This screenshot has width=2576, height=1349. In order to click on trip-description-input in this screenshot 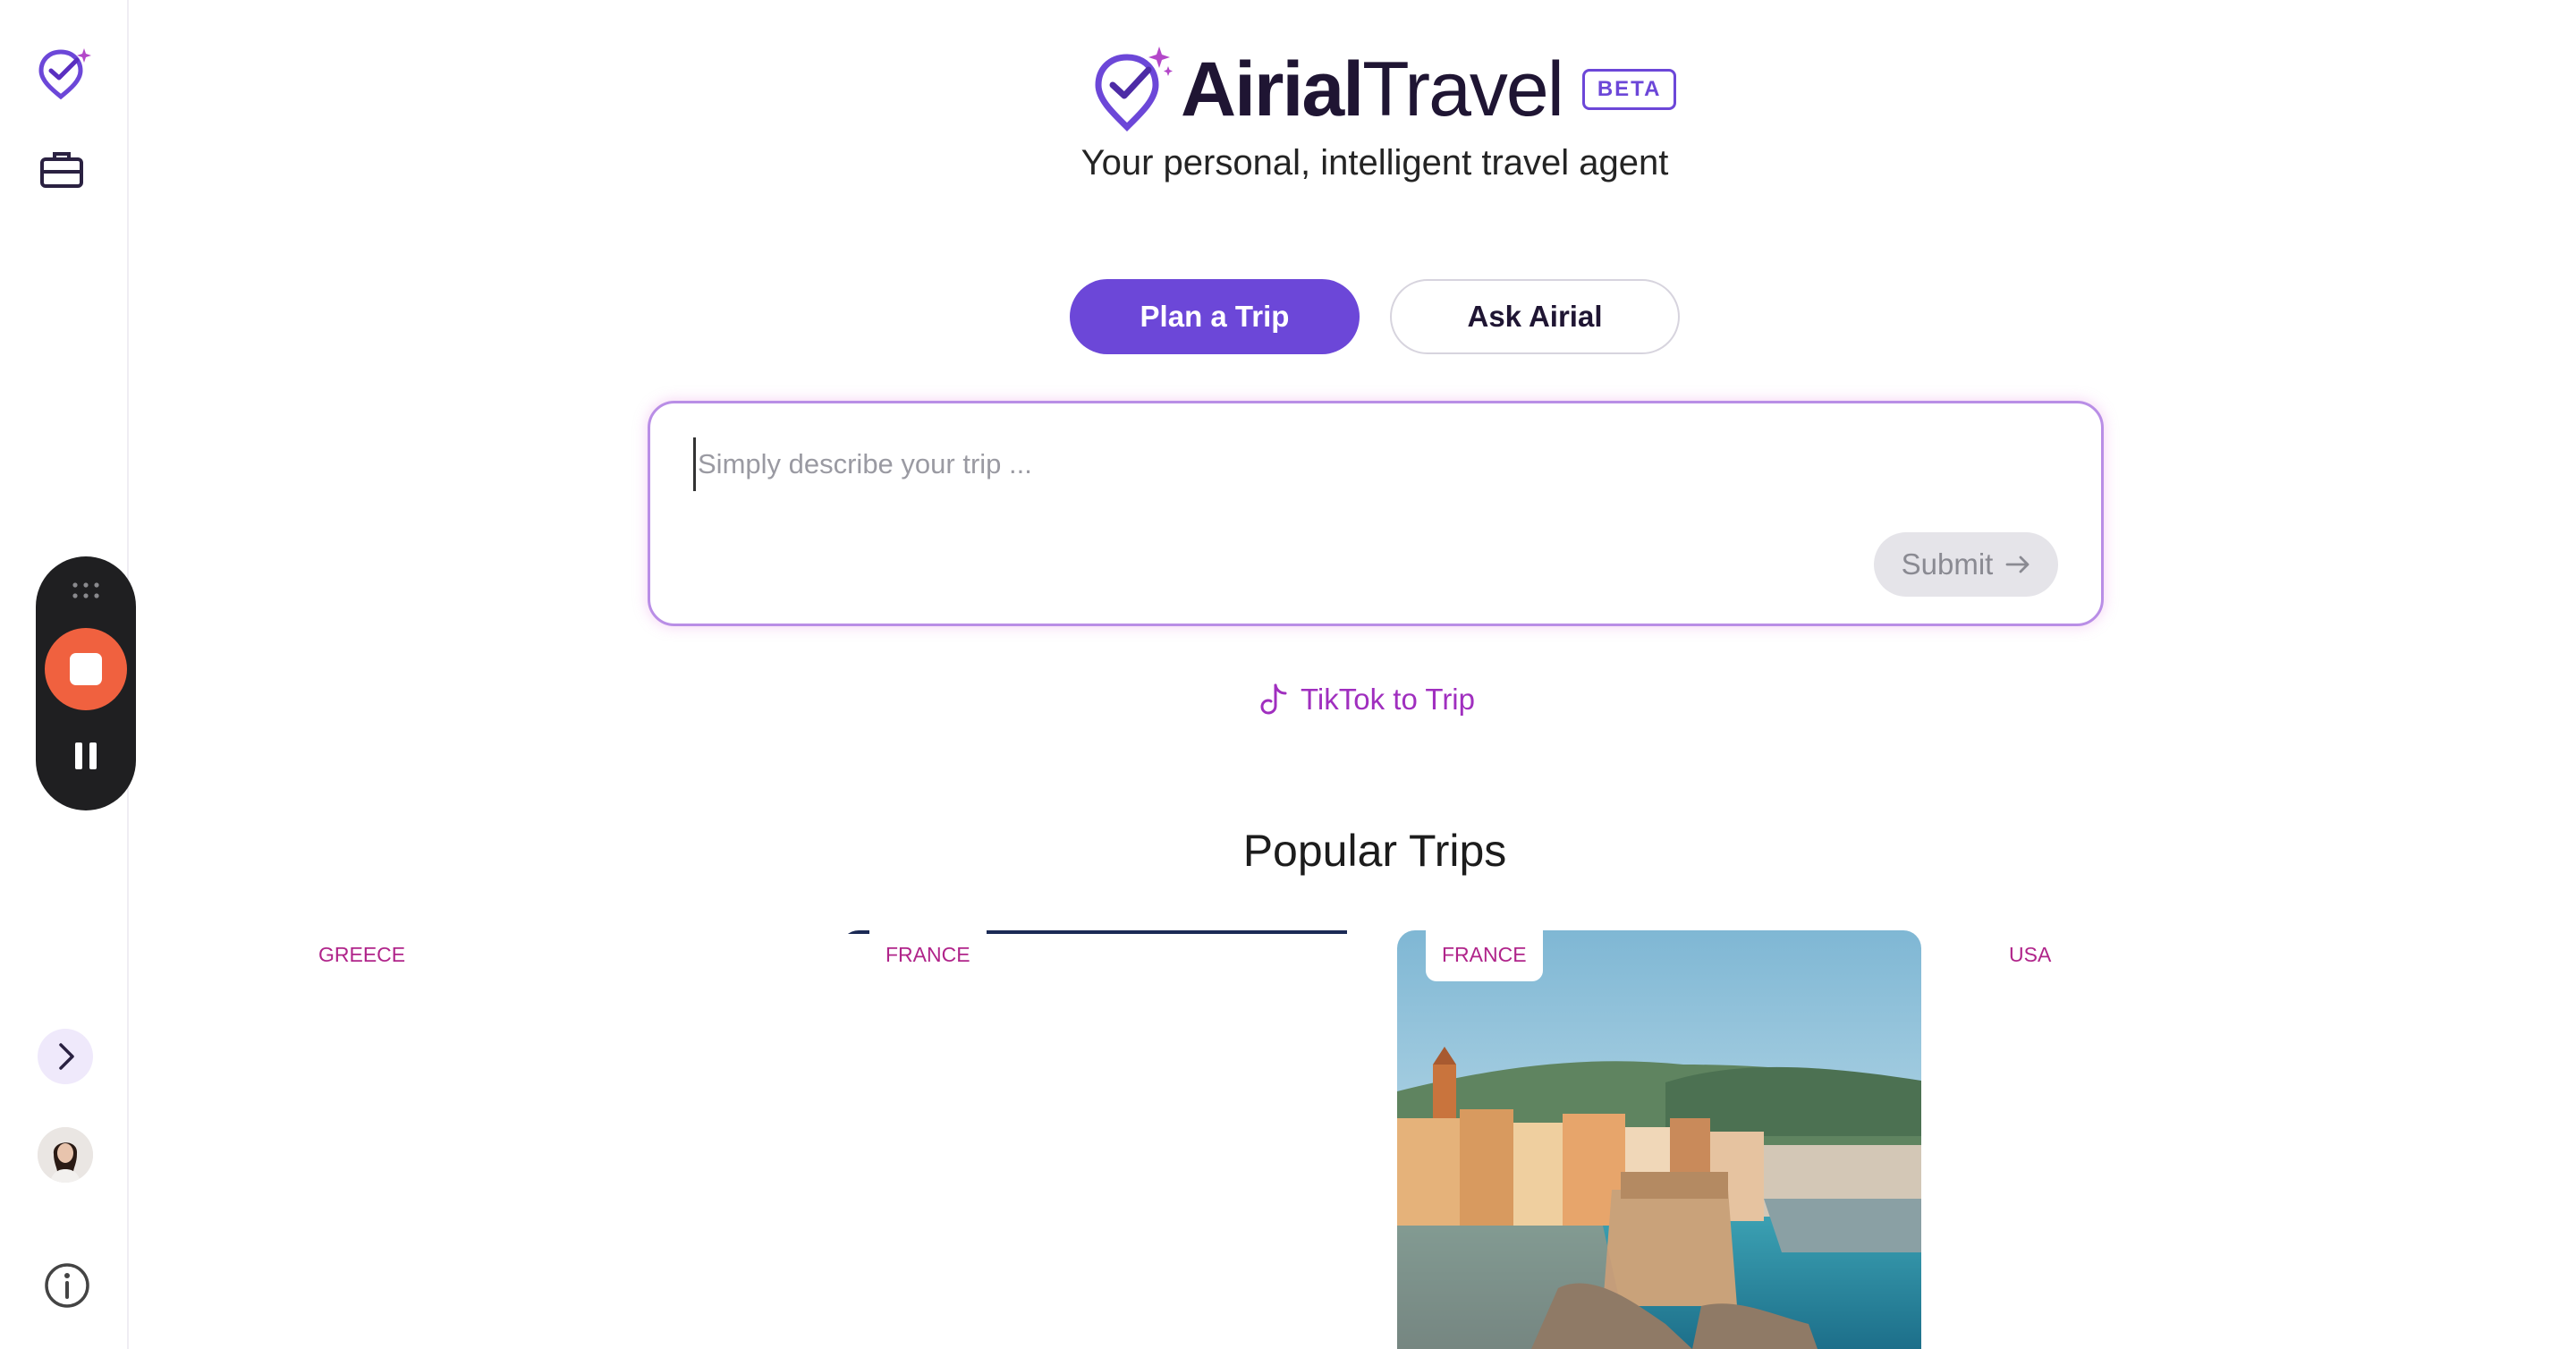, I will do `click(1319, 464)`.